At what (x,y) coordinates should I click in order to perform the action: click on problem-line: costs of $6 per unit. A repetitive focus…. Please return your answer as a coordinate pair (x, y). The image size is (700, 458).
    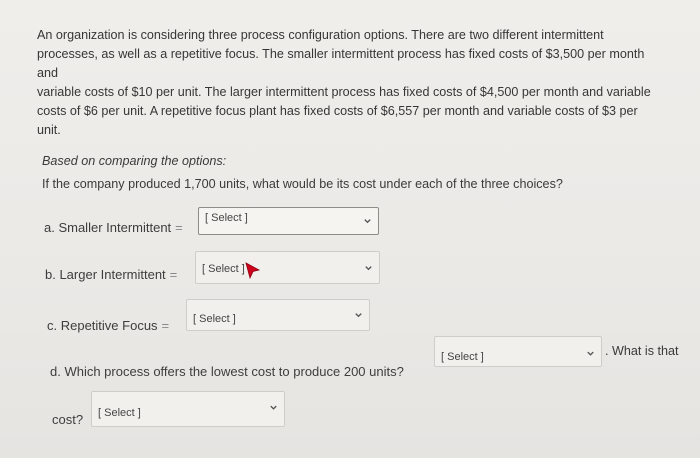
    Looking at the image, I should click on (337, 111).